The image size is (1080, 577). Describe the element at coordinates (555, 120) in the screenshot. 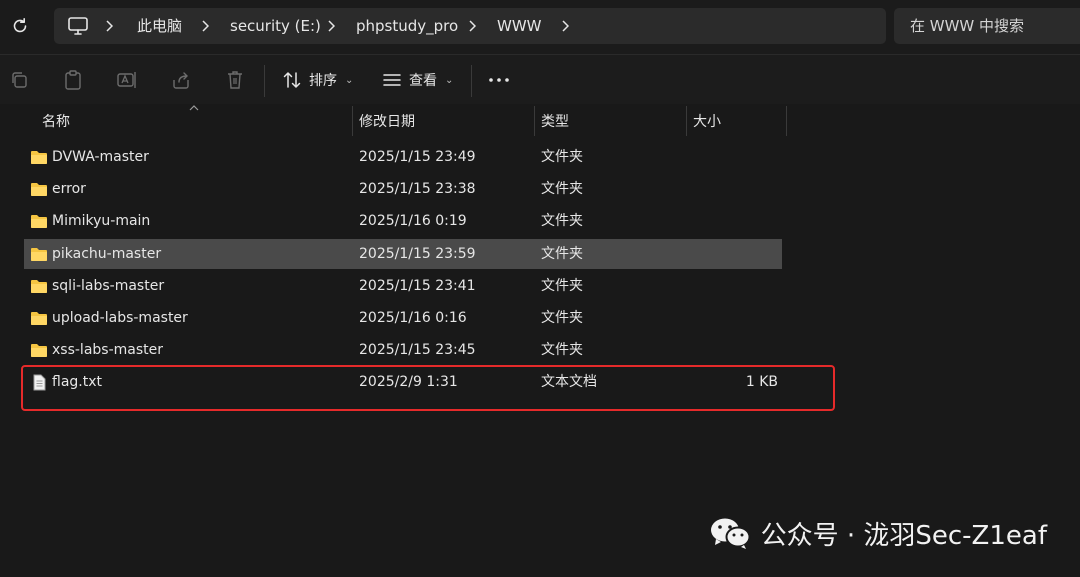

I see `column-header-type: 类型` at that location.